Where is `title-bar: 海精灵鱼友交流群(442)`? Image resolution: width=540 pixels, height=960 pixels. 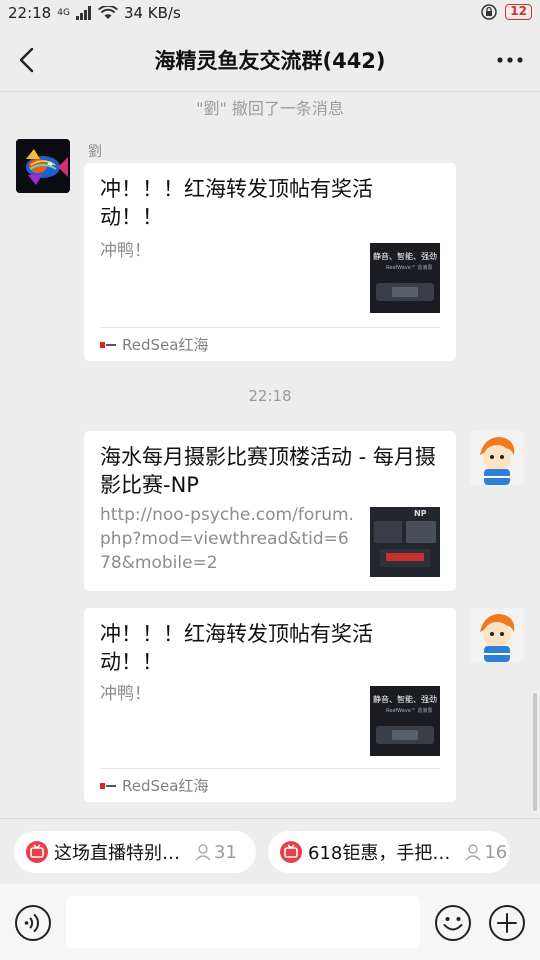 title-bar: 海精灵鱼友交流群(442) is located at coordinates (270, 60).